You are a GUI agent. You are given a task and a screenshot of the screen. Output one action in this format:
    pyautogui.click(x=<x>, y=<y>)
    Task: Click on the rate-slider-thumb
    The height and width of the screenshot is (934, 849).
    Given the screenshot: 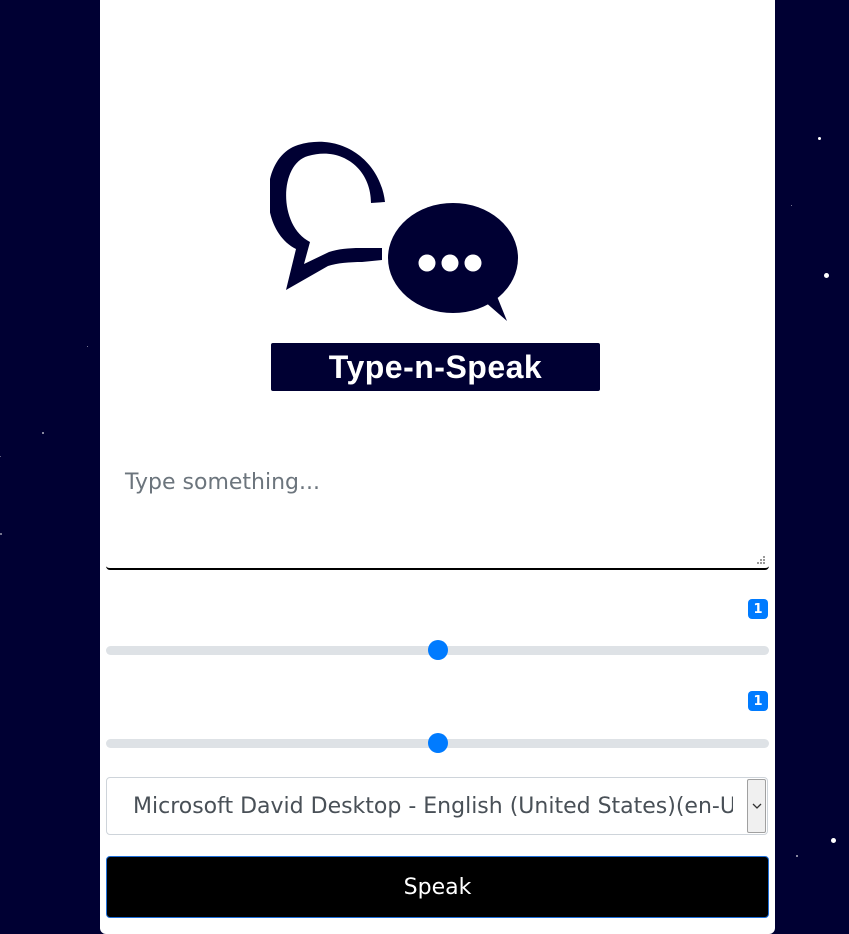 What is the action you would take?
    pyautogui.click(x=437, y=650)
    